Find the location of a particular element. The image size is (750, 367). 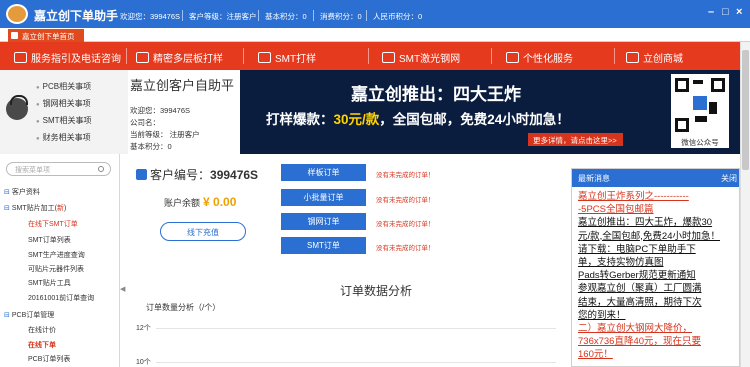

stencil-order-button: 钢网订单 is located at coordinates (323, 221).